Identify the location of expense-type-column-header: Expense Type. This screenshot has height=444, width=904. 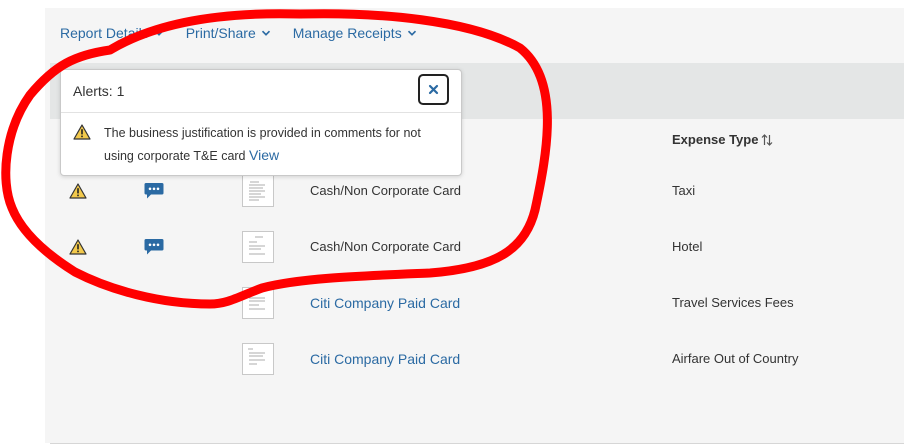
(722, 139).